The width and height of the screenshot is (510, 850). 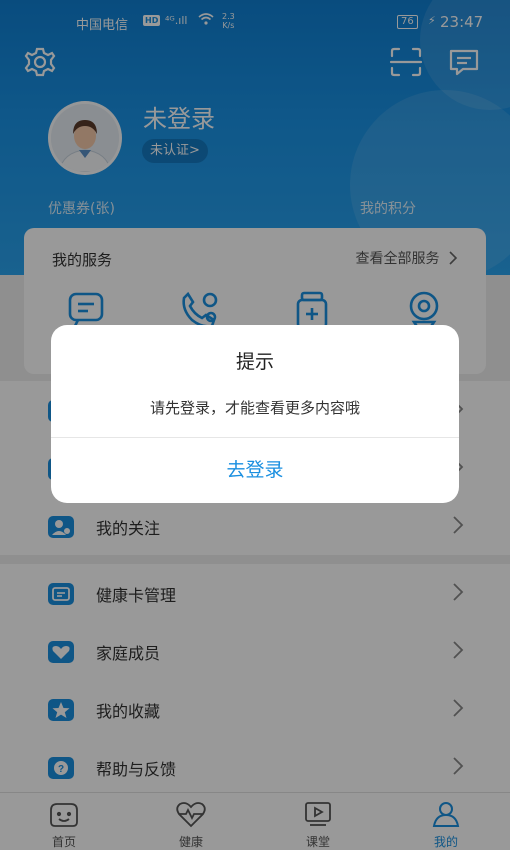 I want to click on dialog-message: 请先登录，才能查看更多内容哦, so click(x=254, y=408).